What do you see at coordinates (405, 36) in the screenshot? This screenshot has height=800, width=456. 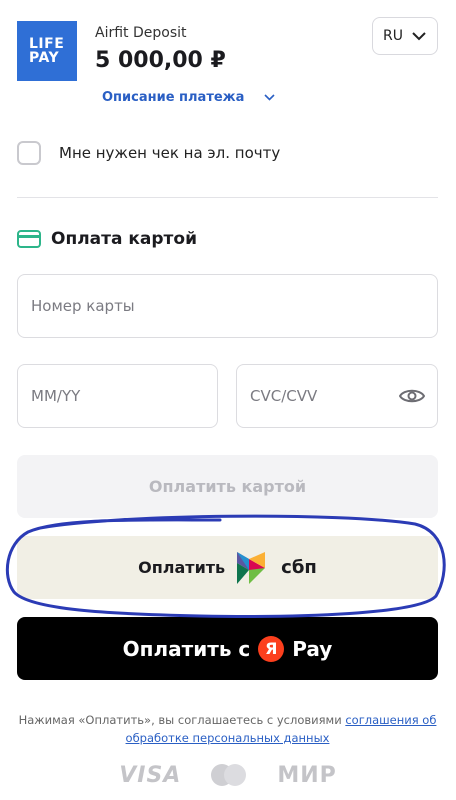 I see `language-select: RU` at bounding box center [405, 36].